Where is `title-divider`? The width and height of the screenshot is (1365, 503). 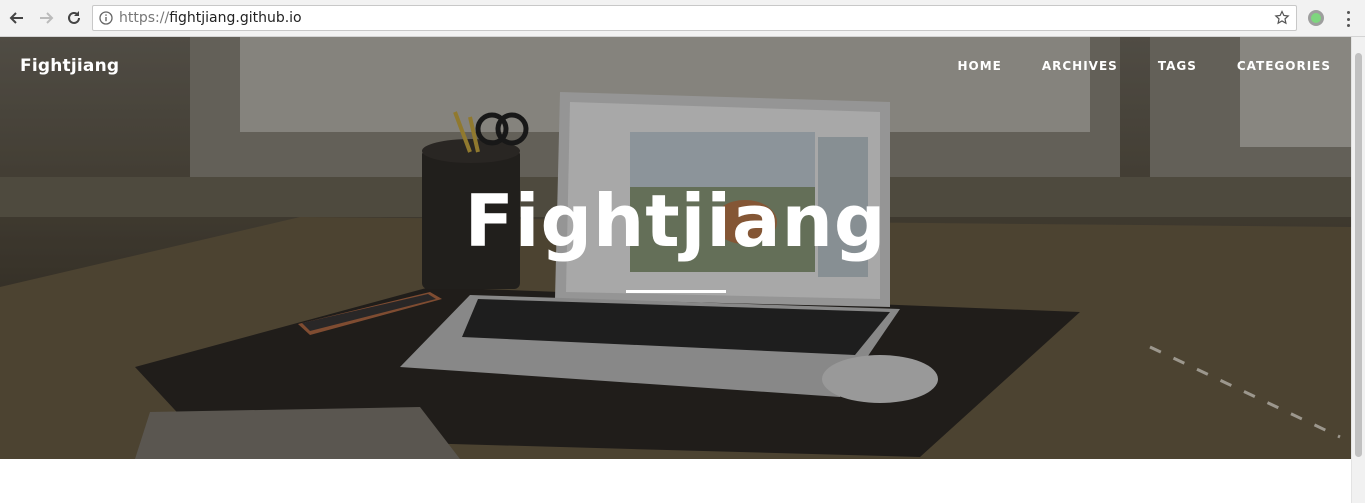 title-divider is located at coordinates (676, 291).